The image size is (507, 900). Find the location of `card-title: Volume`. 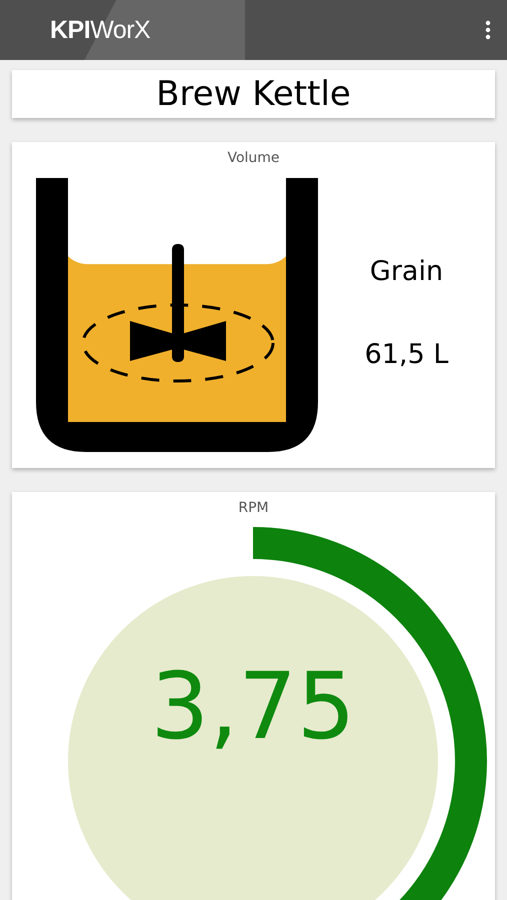

card-title: Volume is located at coordinates (253, 157).